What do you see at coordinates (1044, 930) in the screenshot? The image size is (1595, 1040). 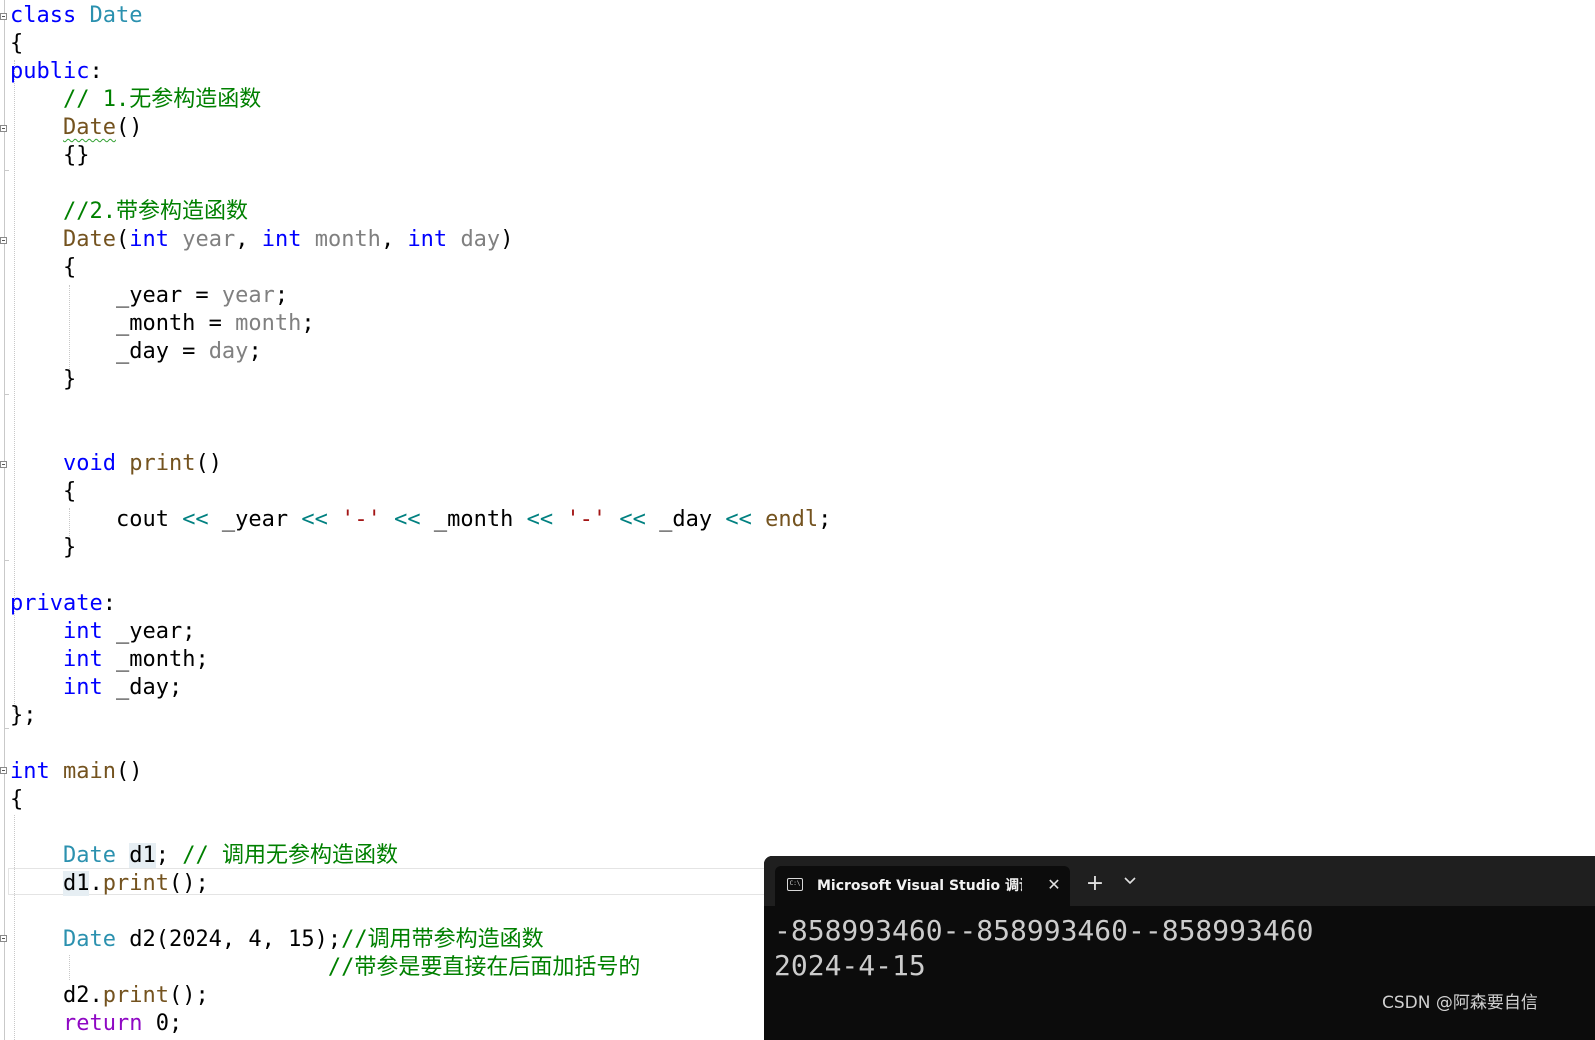 I see `terminal-output-line: -858993460--858993460--858993460` at bounding box center [1044, 930].